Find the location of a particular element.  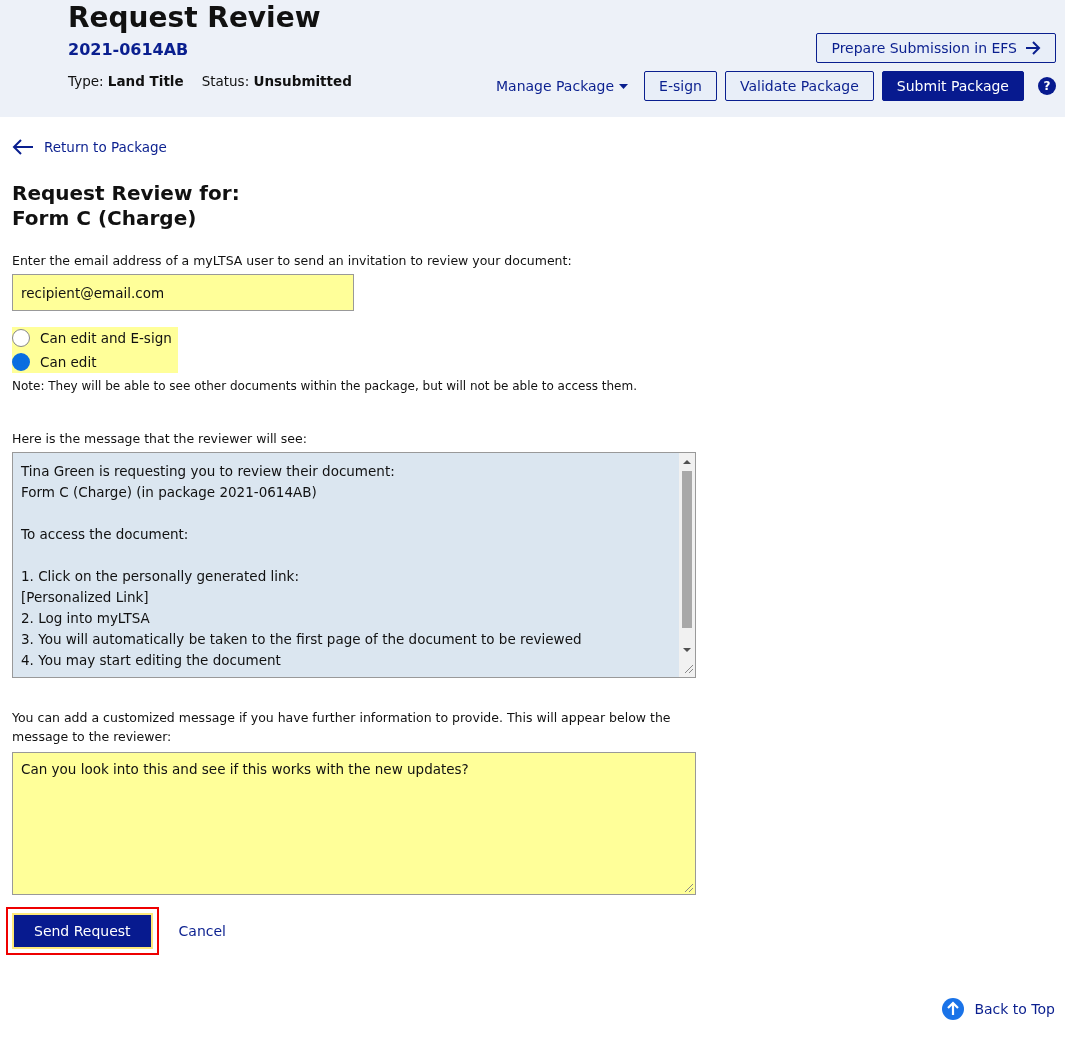

return-link: Return to Package is located at coordinates (105, 147).